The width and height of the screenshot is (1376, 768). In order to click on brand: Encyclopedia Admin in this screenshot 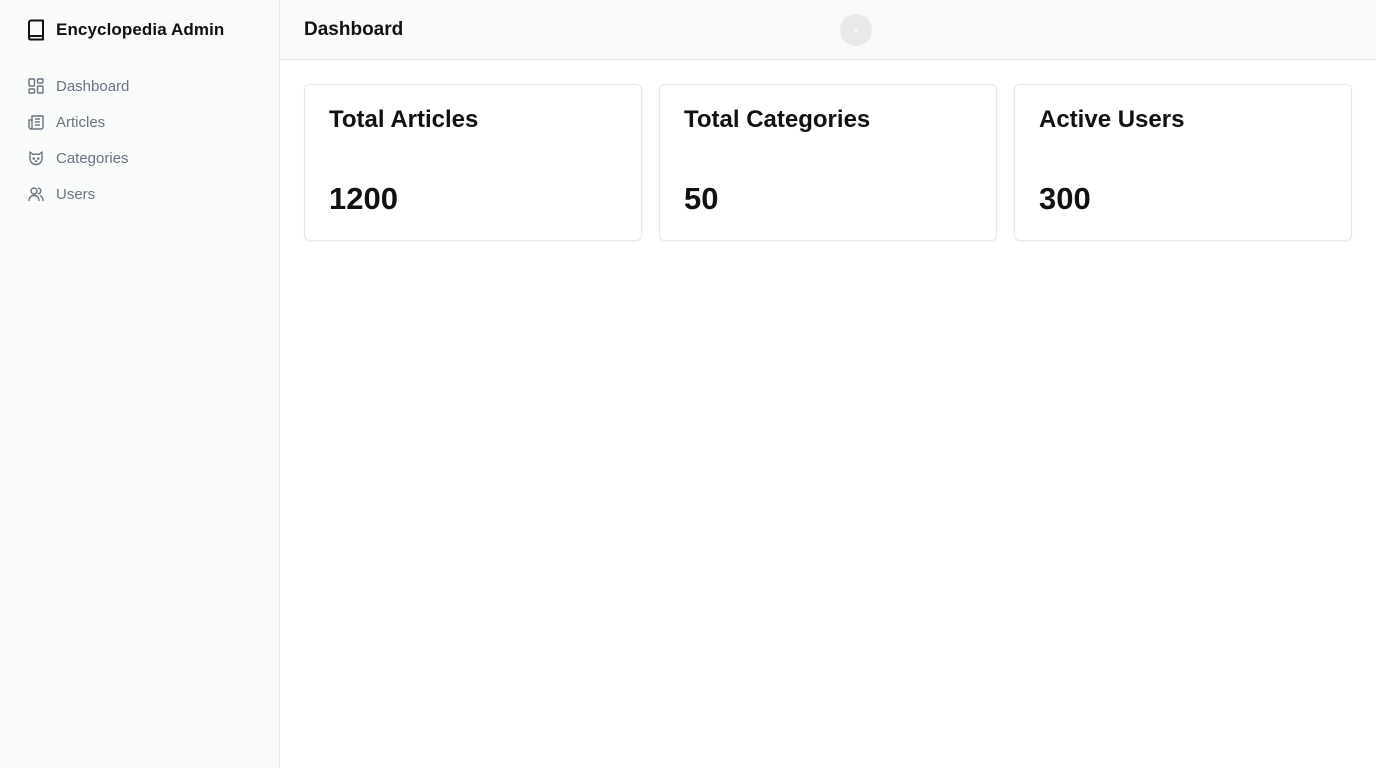, I will do `click(139, 30)`.